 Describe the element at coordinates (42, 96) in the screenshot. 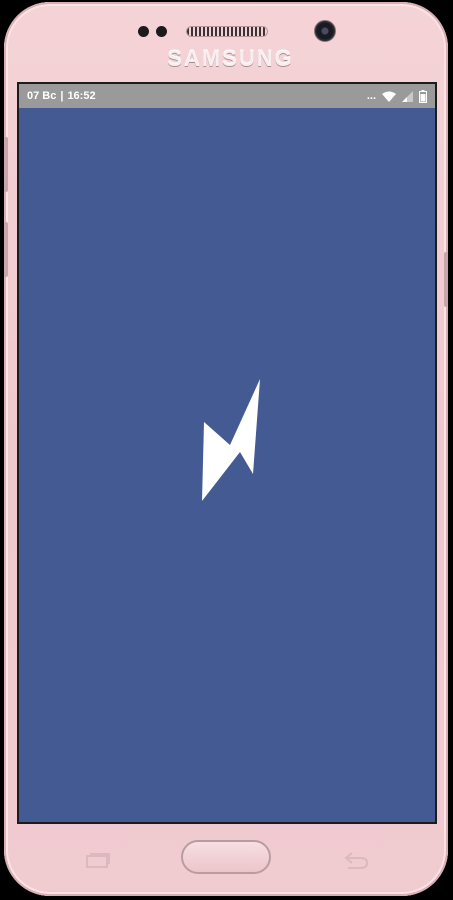

I see `status-date: 07 Вс` at that location.